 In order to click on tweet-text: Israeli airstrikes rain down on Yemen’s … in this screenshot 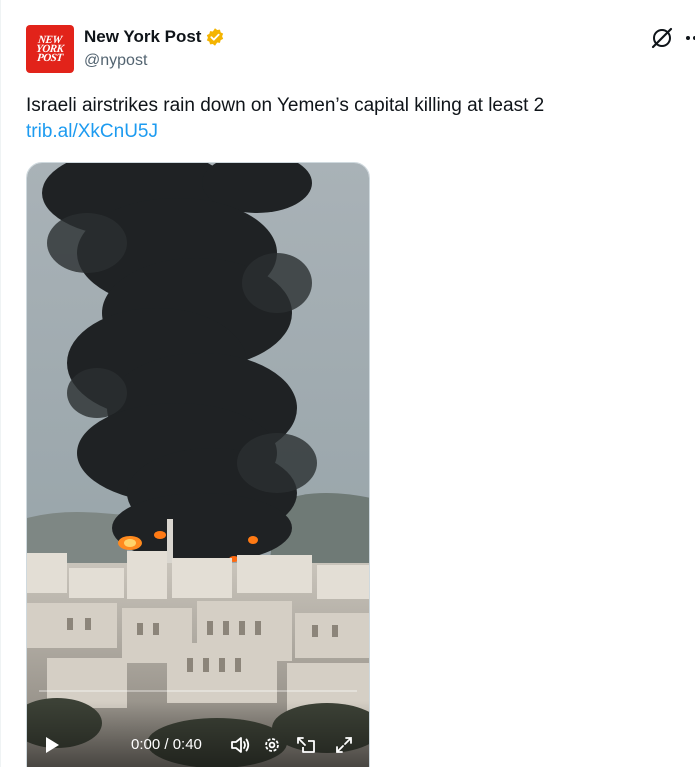, I will do `click(346, 119)`.